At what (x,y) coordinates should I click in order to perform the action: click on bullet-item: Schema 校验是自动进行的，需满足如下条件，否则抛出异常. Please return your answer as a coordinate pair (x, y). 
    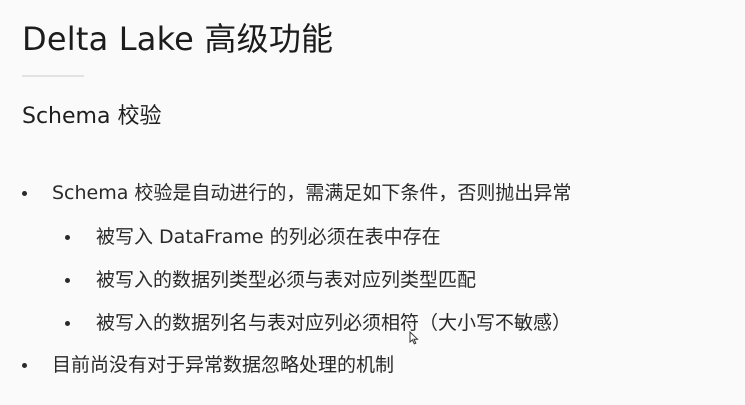
    Looking at the image, I should click on (312, 193).